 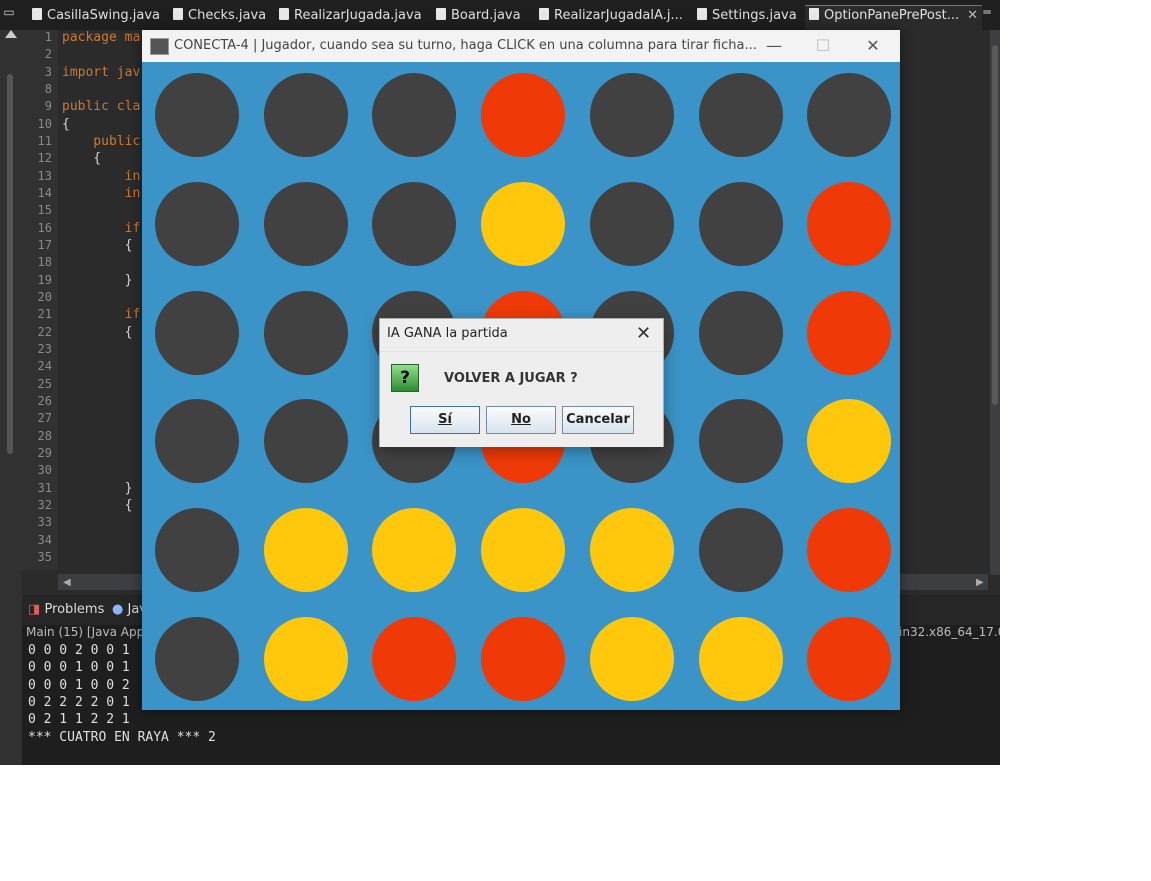 I want to click on vertical-scrollbar, so click(x=995, y=302).